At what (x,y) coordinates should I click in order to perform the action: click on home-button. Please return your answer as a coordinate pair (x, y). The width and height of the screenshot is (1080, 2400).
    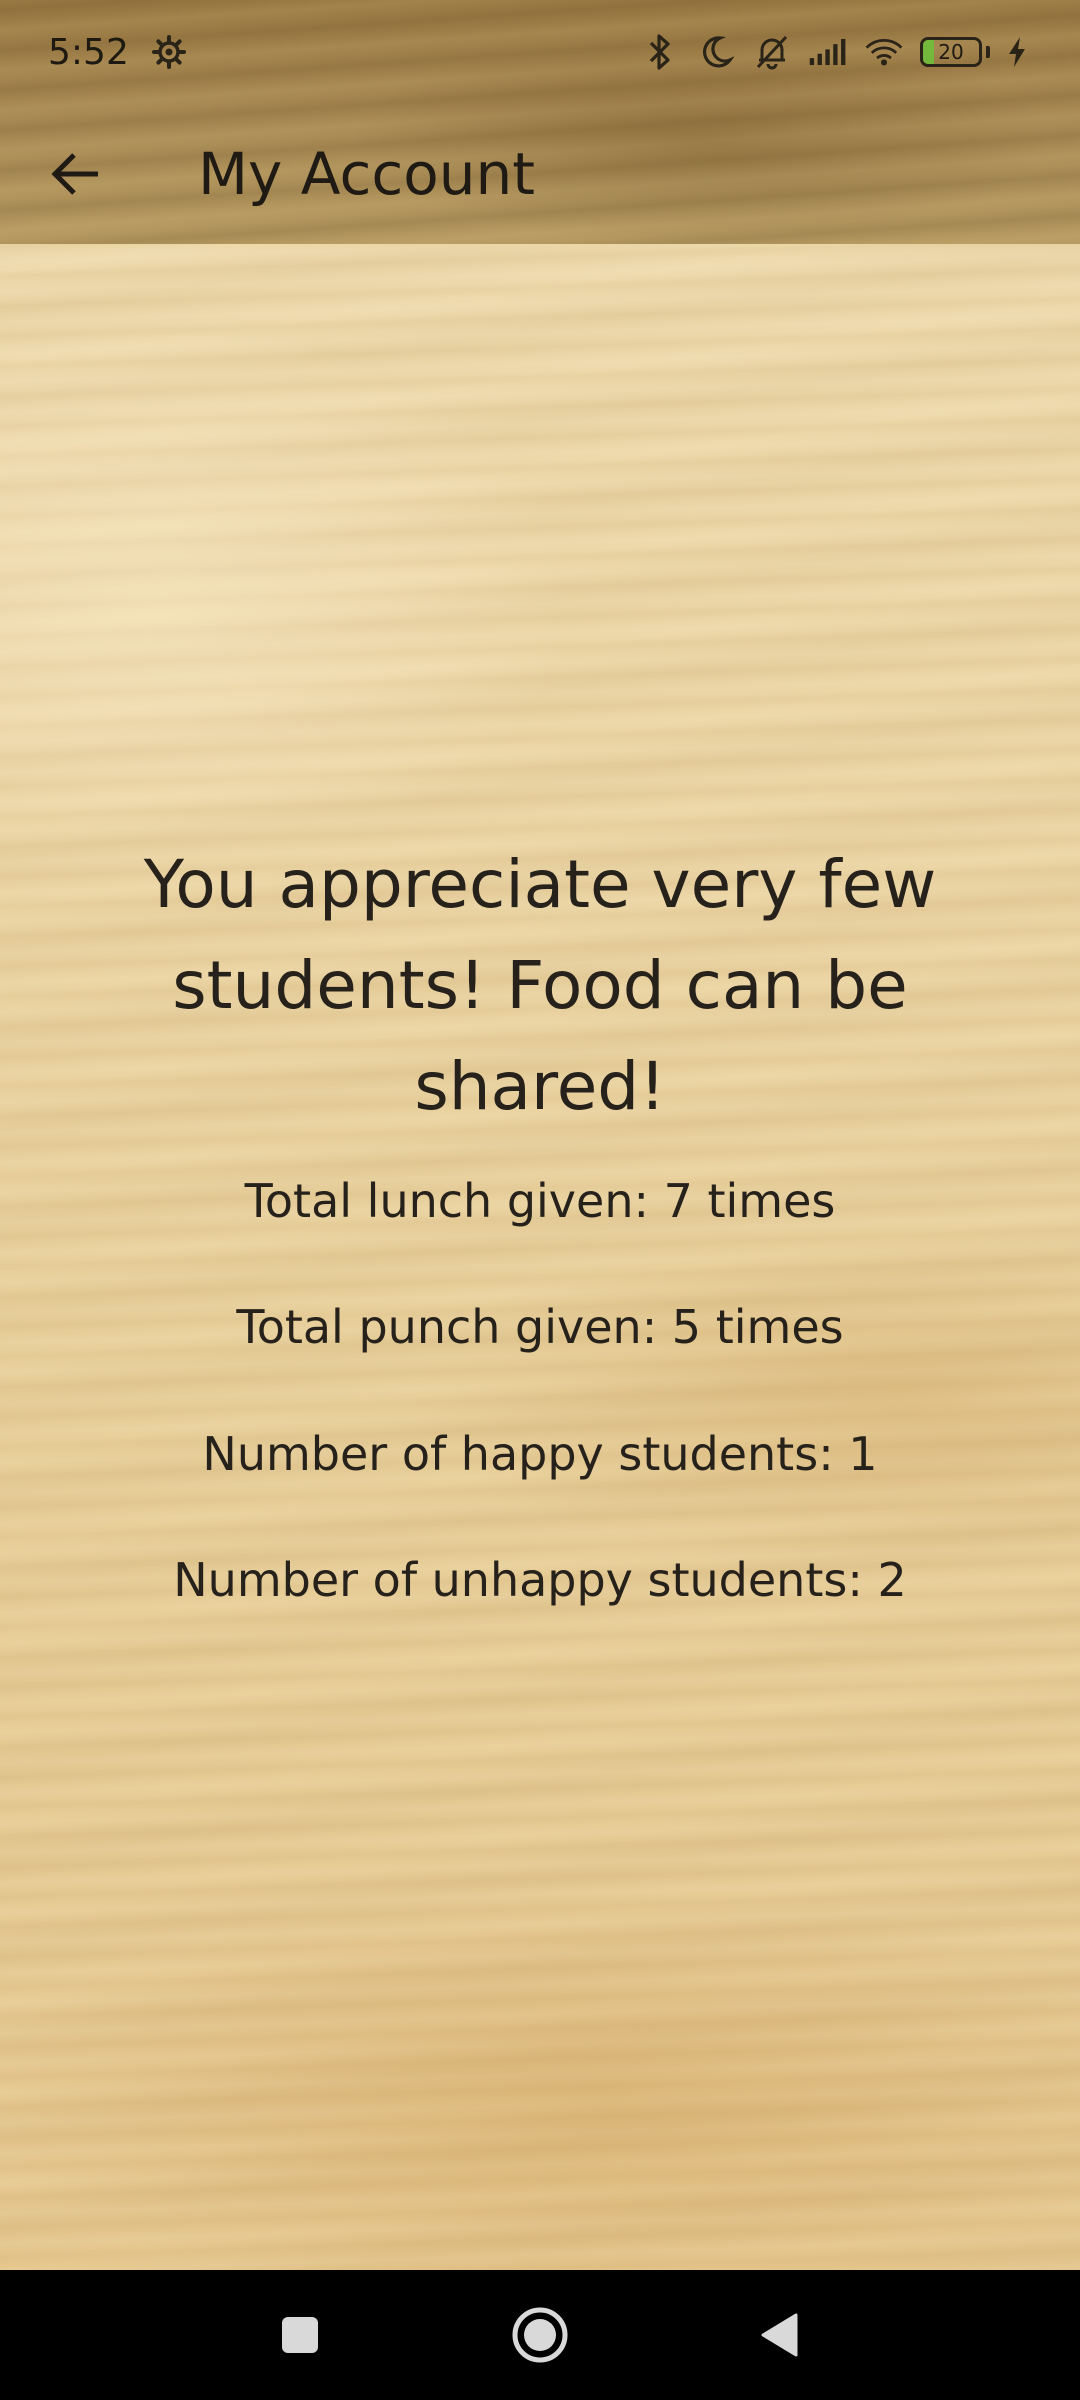
    Looking at the image, I should click on (540, 2335).